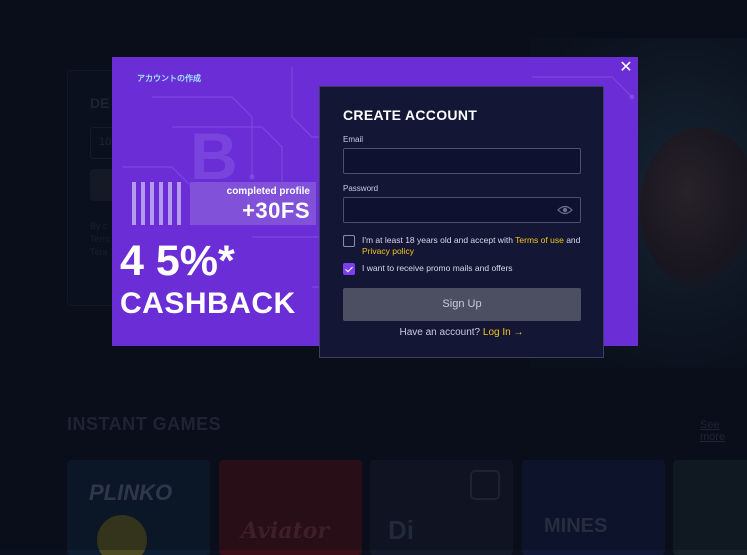 The height and width of the screenshot is (555, 747). What do you see at coordinates (268, 191) in the screenshot?
I see `profile-bonus-caption: completed profile` at bounding box center [268, 191].